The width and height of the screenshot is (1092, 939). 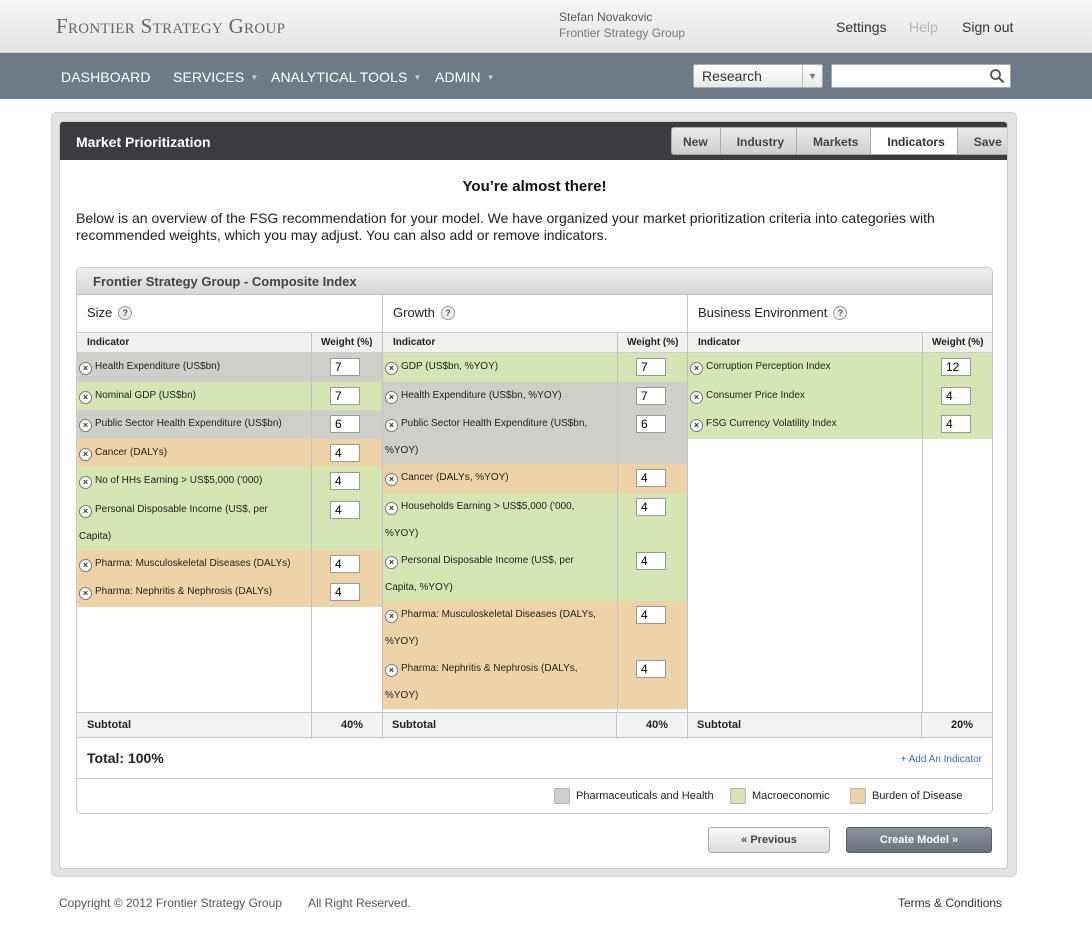 What do you see at coordinates (481, 395) in the screenshot?
I see `indicator-name: Health Expenditure (US$bn, %YOY)` at bounding box center [481, 395].